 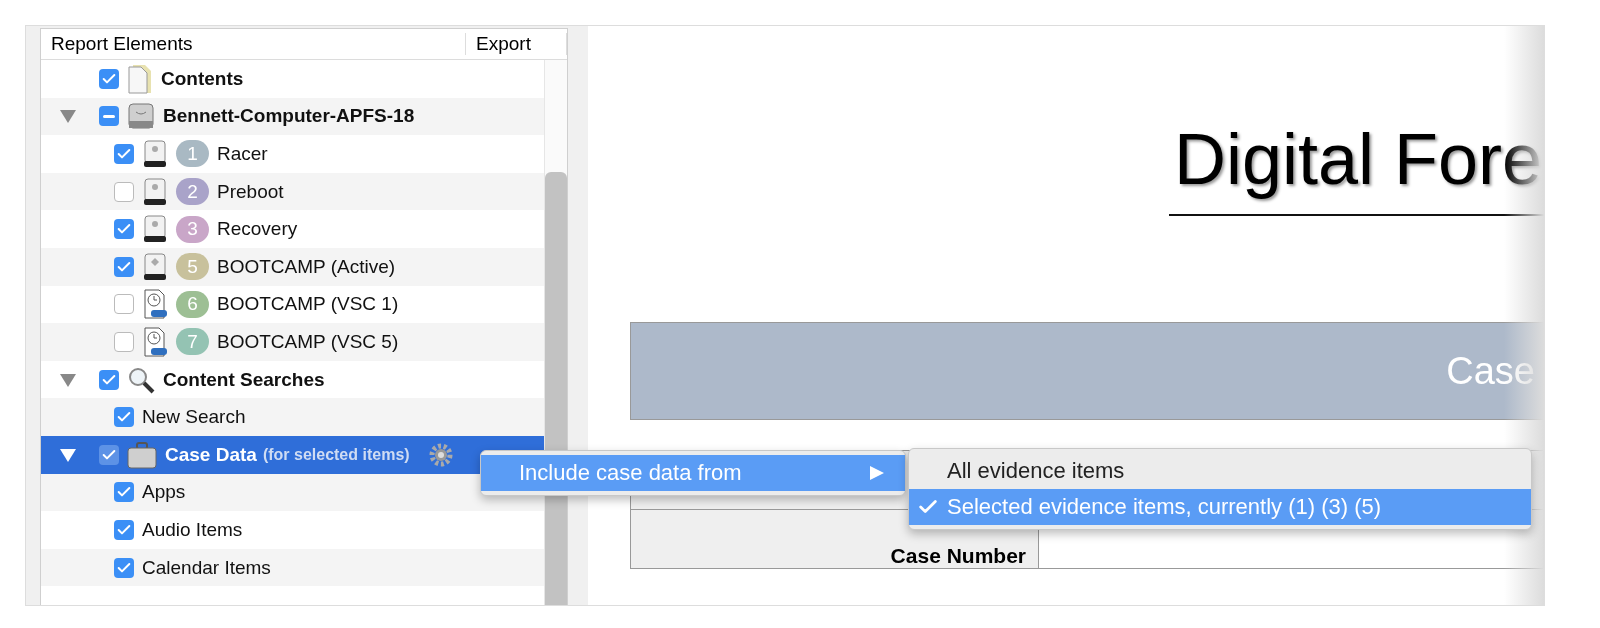 What do you see at coordinates (308, 341) in the screenshot?
I see `tree-row-label: BOOTCAMP (VSC 5)` at bounding box center [308, 341].